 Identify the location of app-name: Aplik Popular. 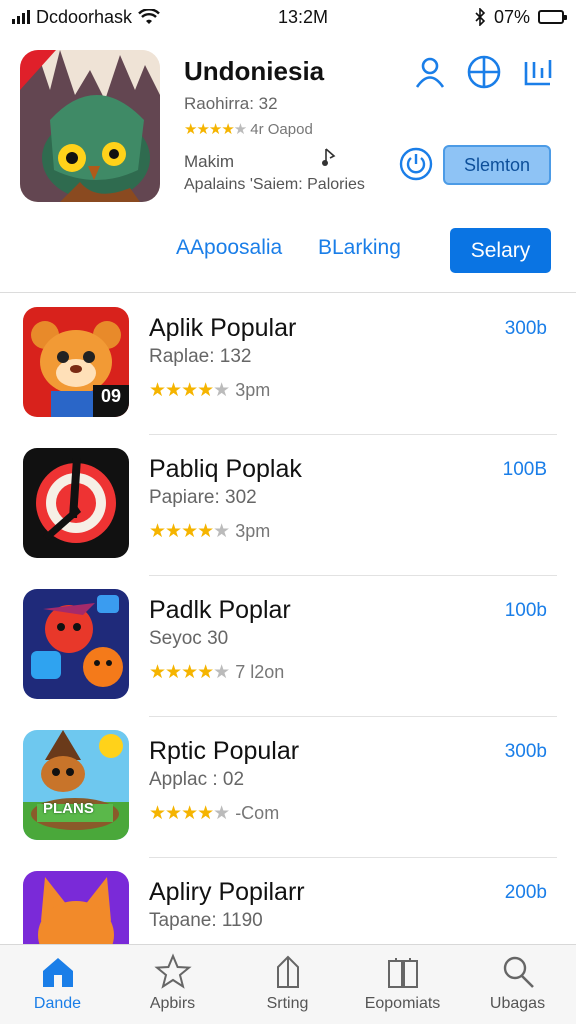
(223, 328).